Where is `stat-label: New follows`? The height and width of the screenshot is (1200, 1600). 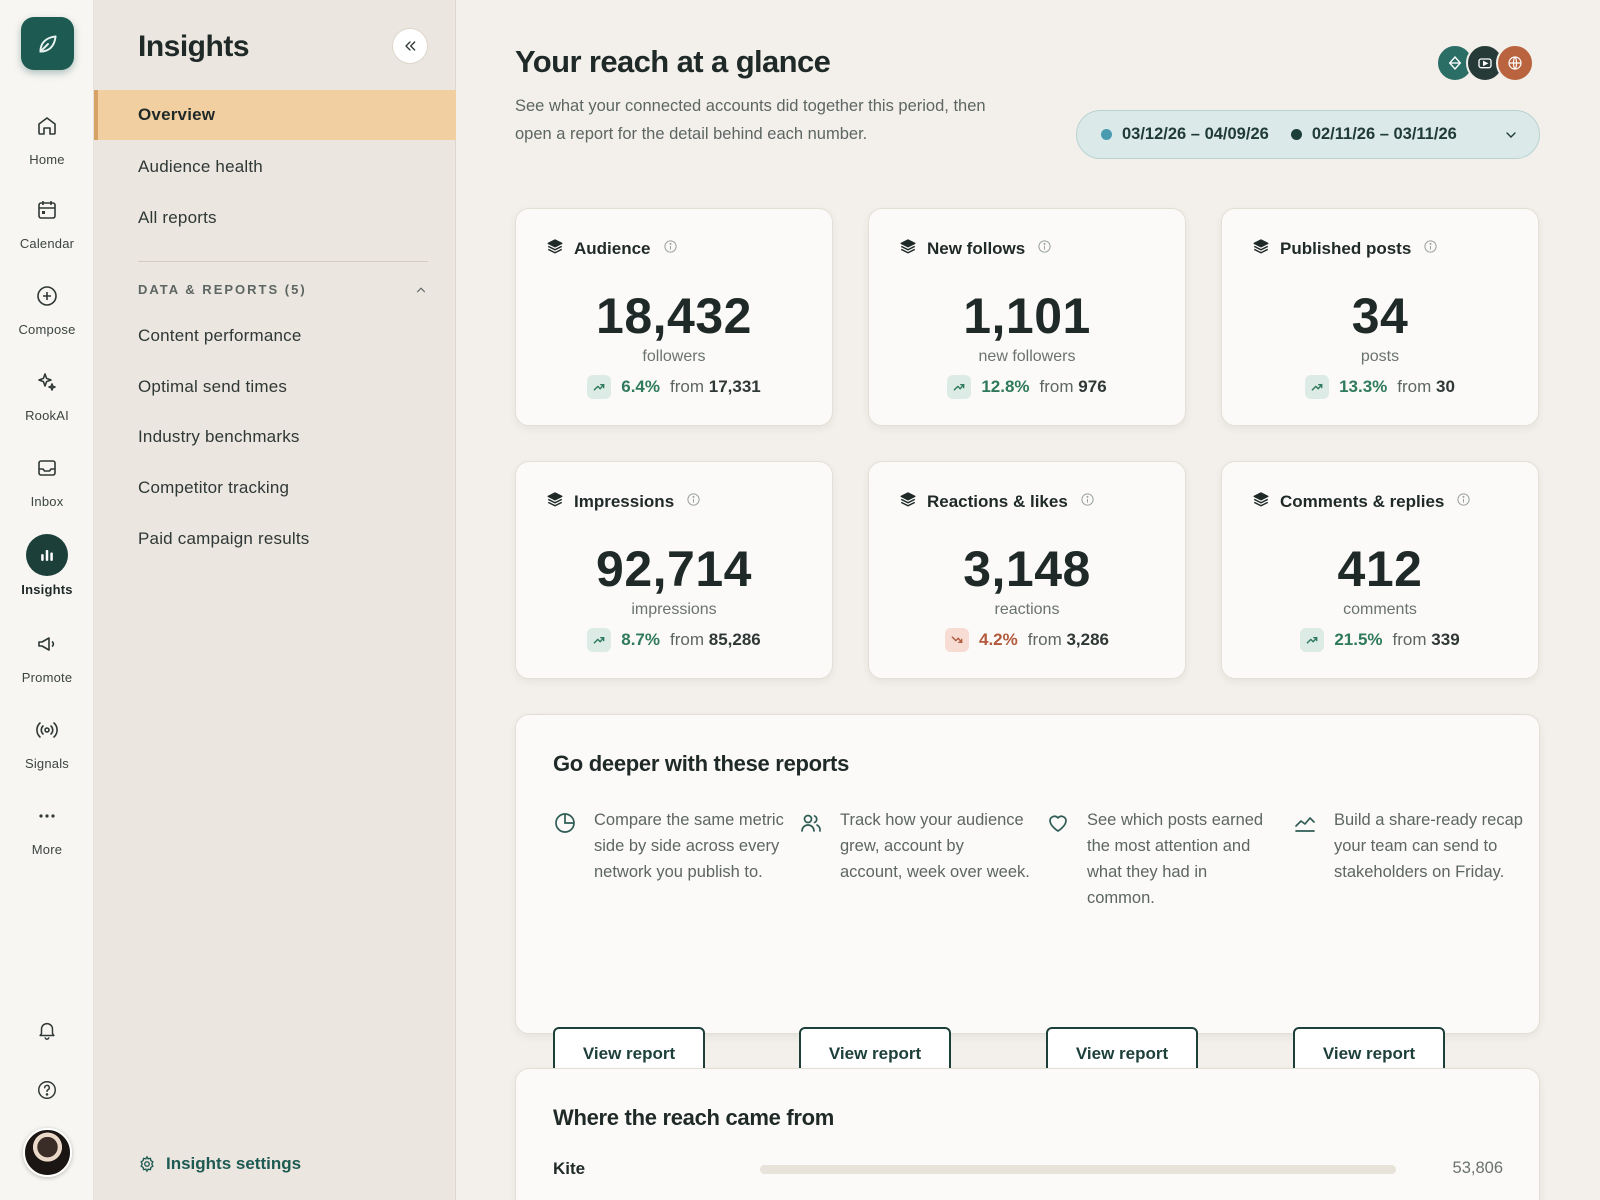
stat-label: New follows is located at coordinates (976, 248).